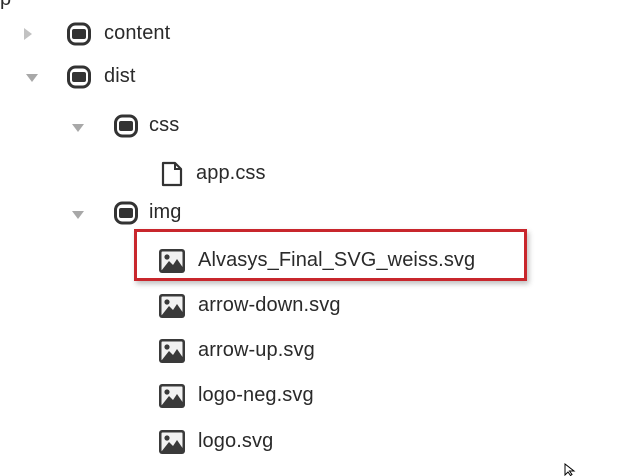 The height and width of the screenshot is (476, 621). I want to click on tree-item-arrow-up-svg: arrow-up.svg, so click(200, 350).